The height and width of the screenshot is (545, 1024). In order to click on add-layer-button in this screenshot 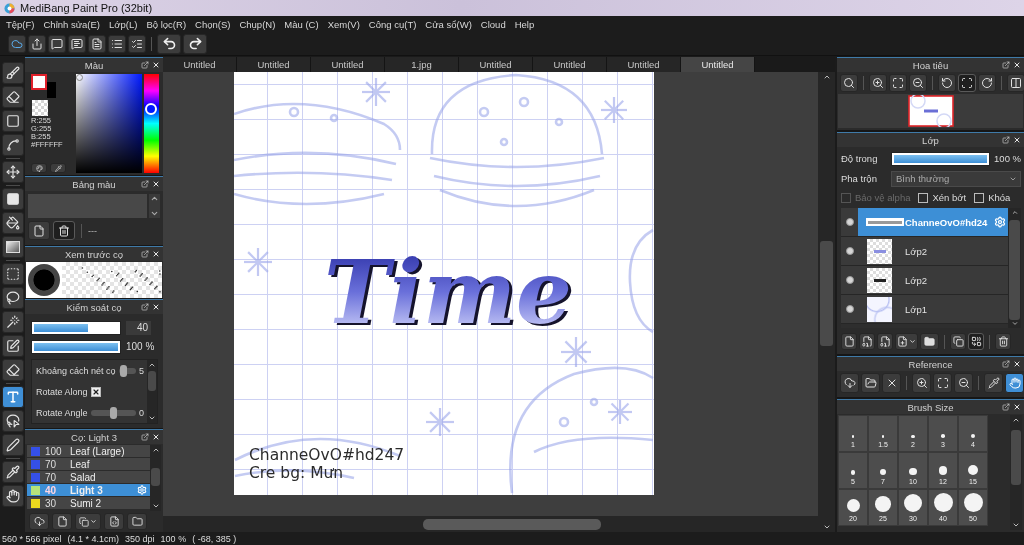, I will do `click(906, 341)`.